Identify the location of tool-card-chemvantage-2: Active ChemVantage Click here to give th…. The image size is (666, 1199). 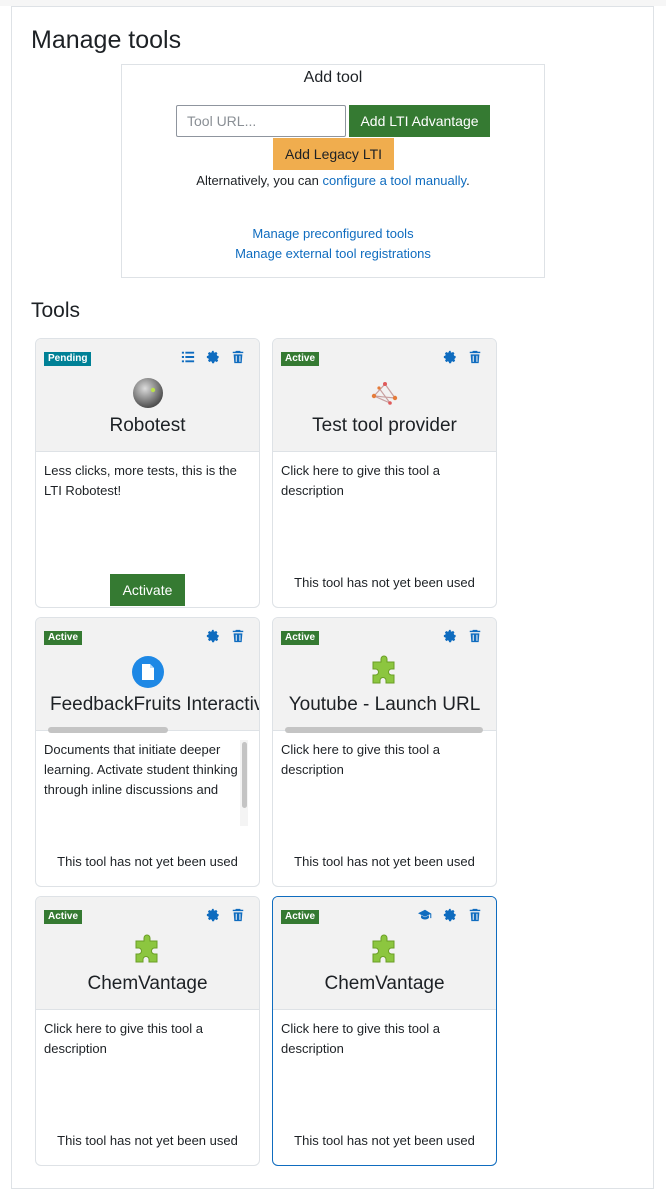
(384, 1031).